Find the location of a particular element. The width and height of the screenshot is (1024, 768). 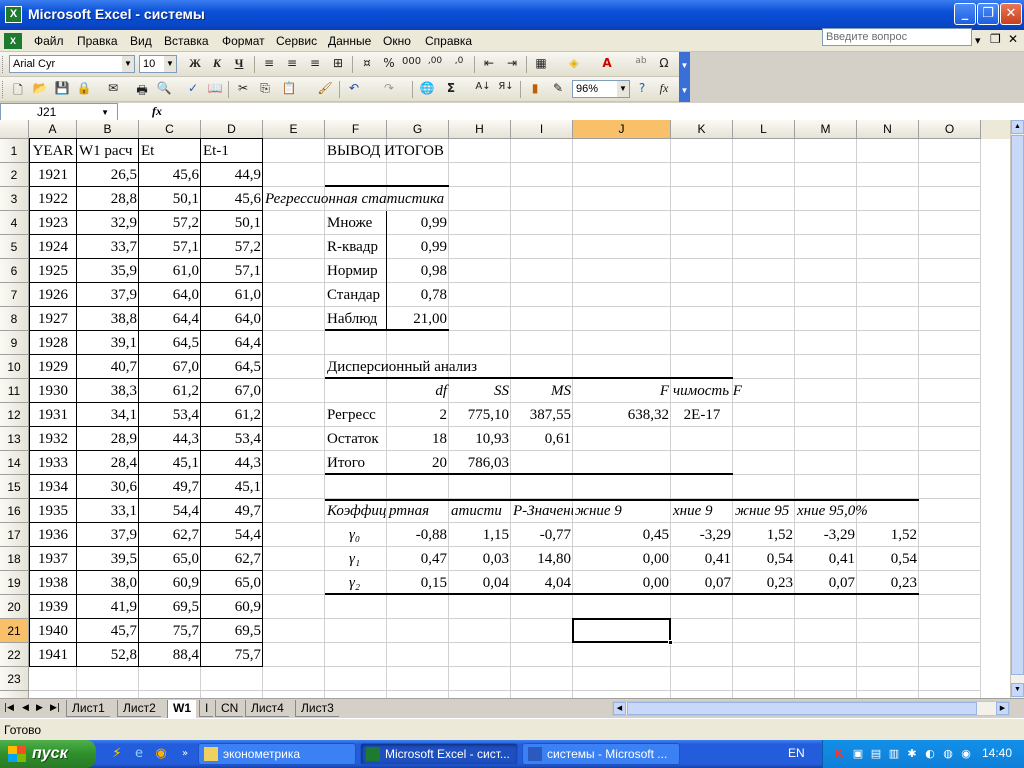

row-header: 8 is located at coordinates (14, 319).